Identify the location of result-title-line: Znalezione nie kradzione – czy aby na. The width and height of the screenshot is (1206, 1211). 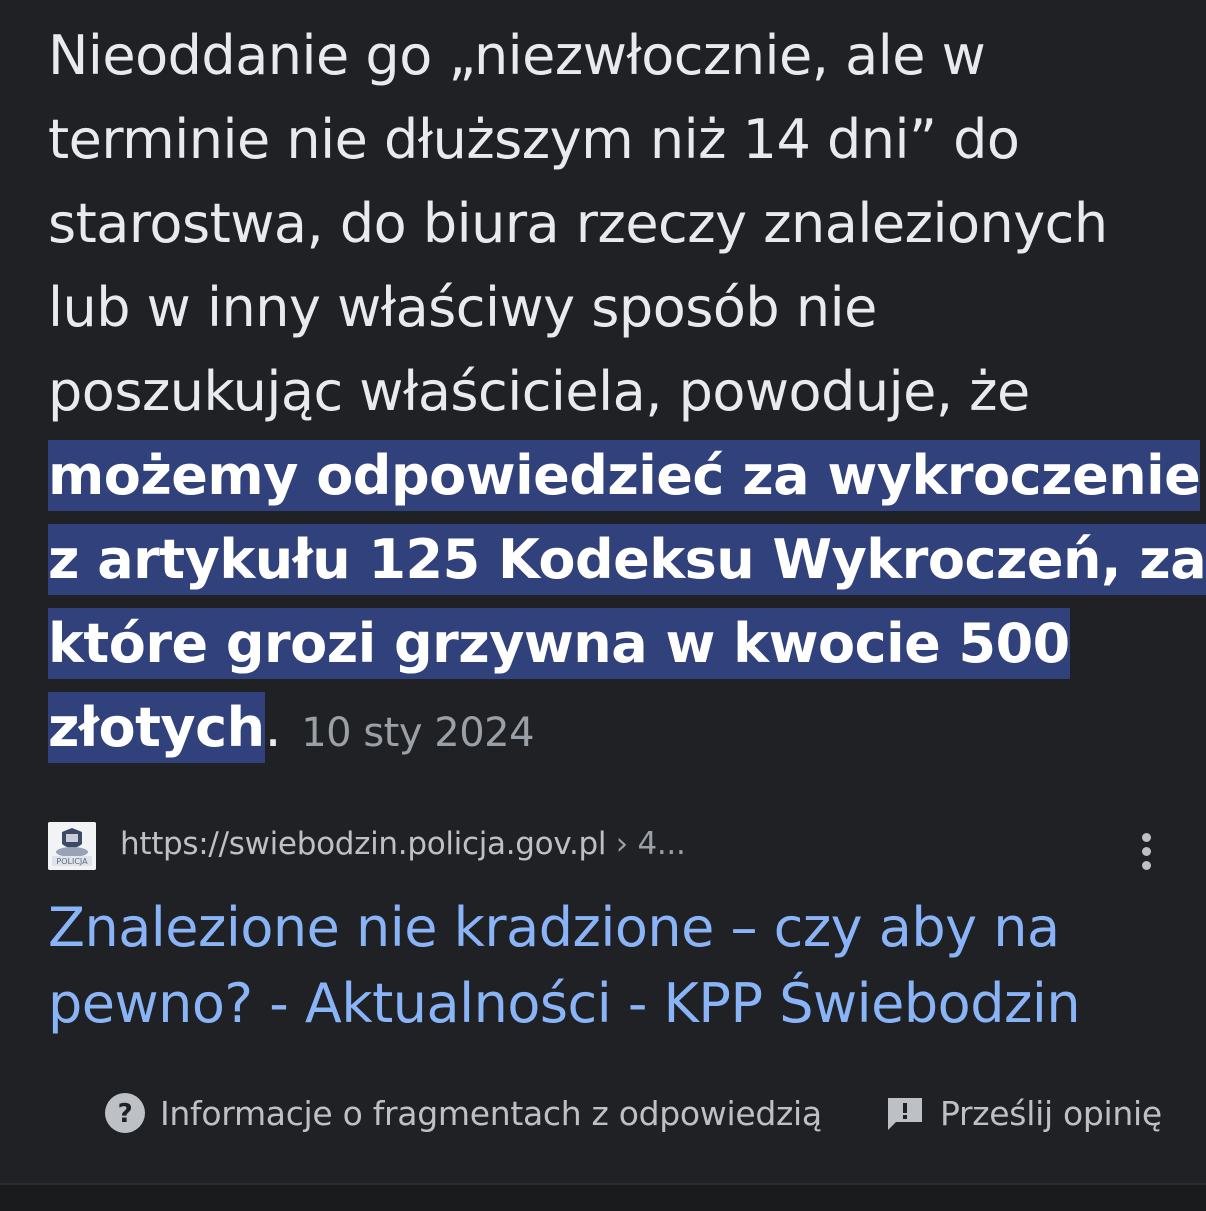
(554, 927).